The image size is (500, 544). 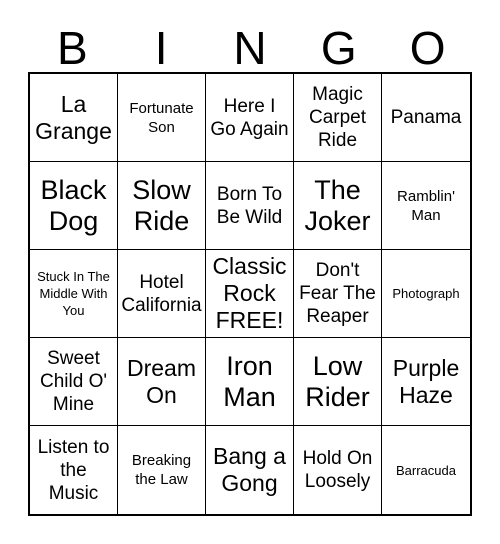 I want to click on bingo-cell-label: Magic Carpet Ride, so click(x=337, y=117).